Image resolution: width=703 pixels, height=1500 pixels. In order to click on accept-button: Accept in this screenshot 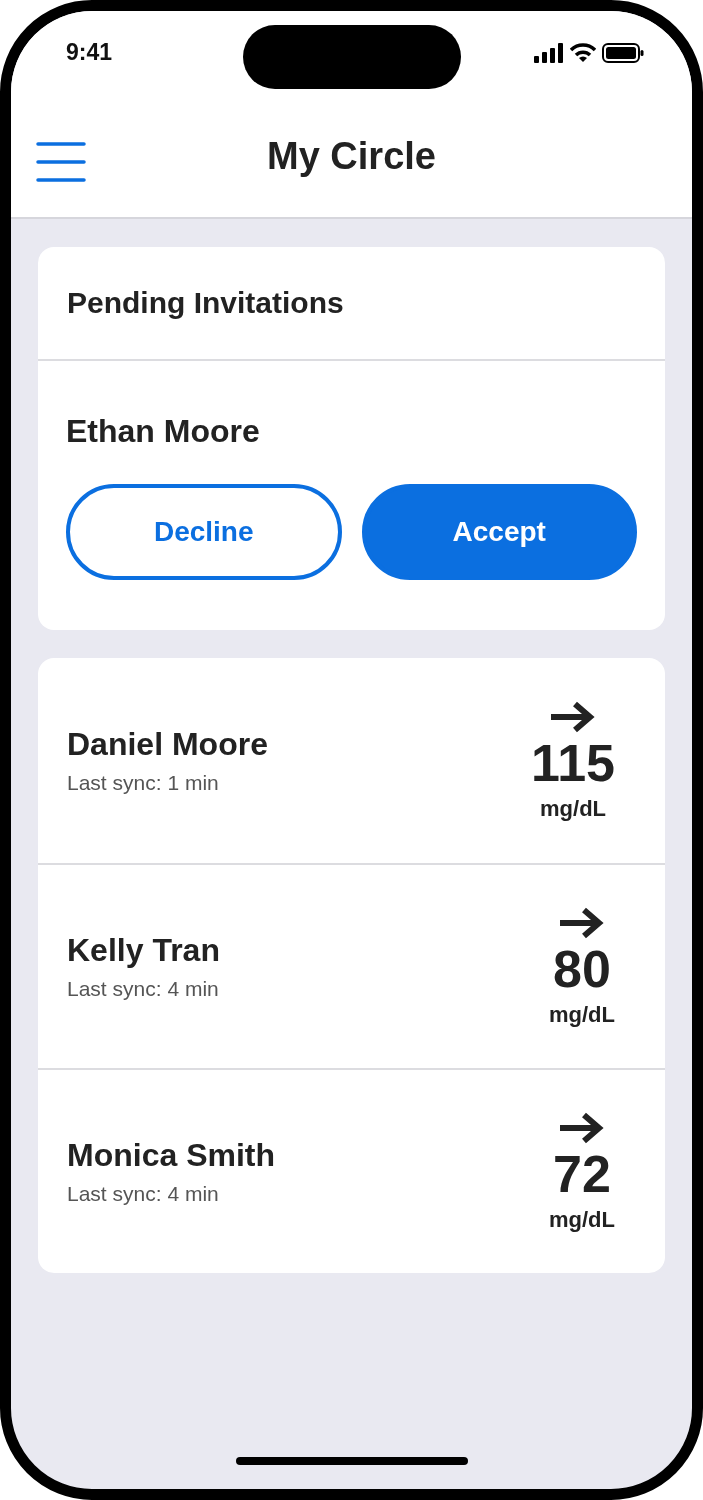, I will do `click(499, 532)`.